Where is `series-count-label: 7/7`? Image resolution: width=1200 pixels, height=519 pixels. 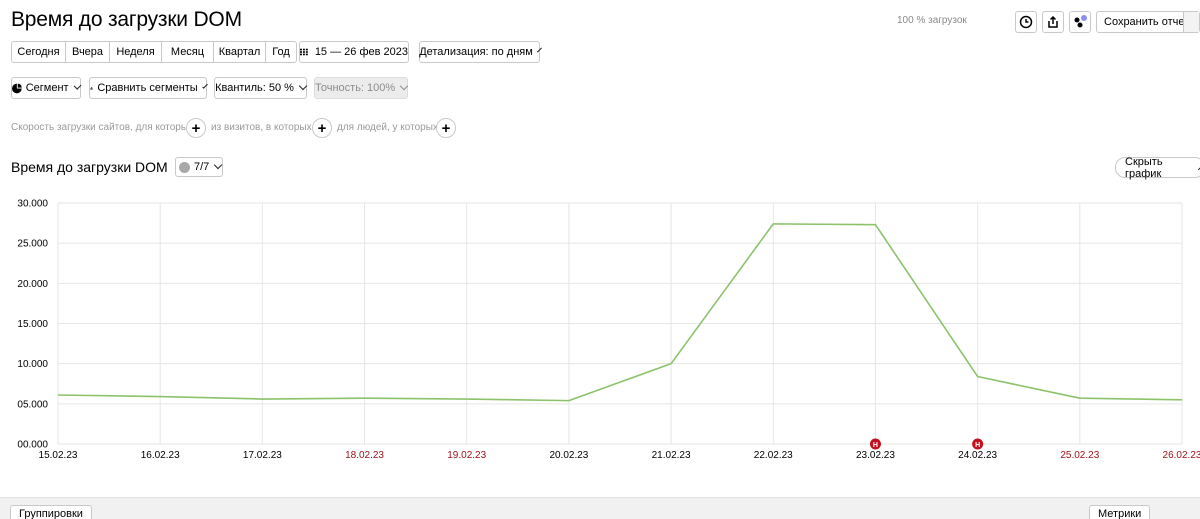 series-count-label: 7/7 is located at coordinates (202, 167).